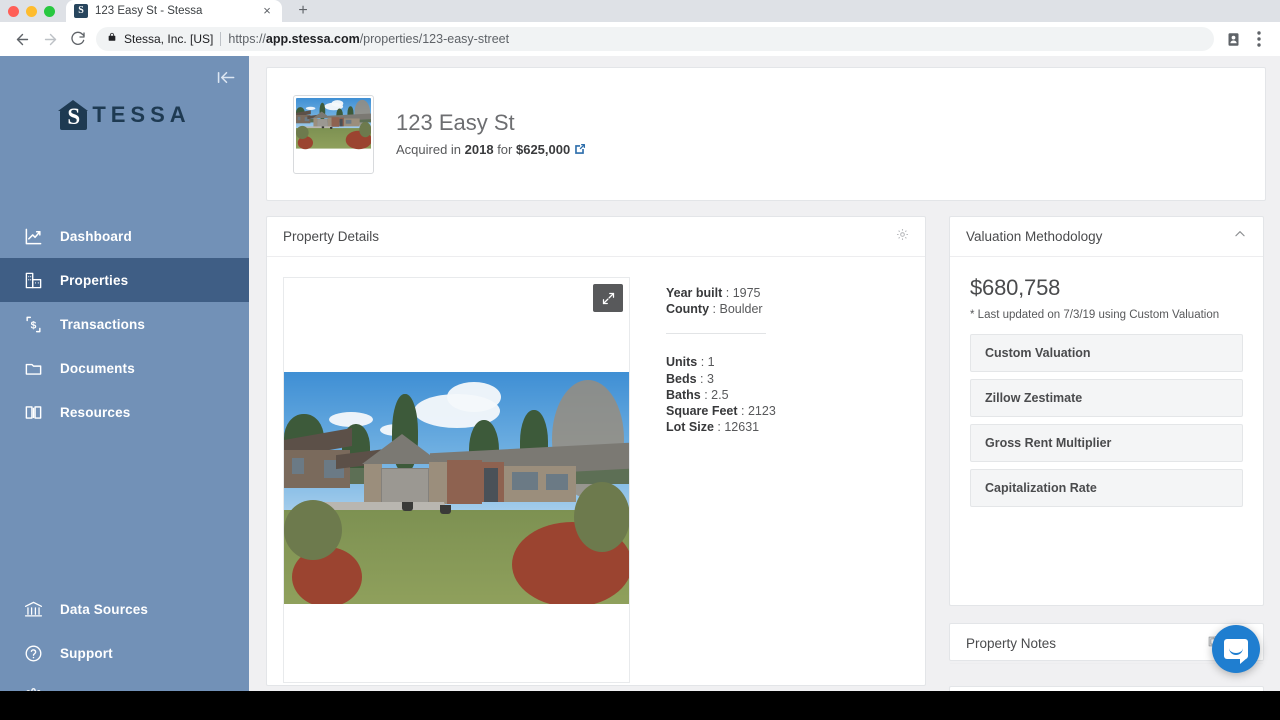  I want to click on back-icon, so click(22, 39).